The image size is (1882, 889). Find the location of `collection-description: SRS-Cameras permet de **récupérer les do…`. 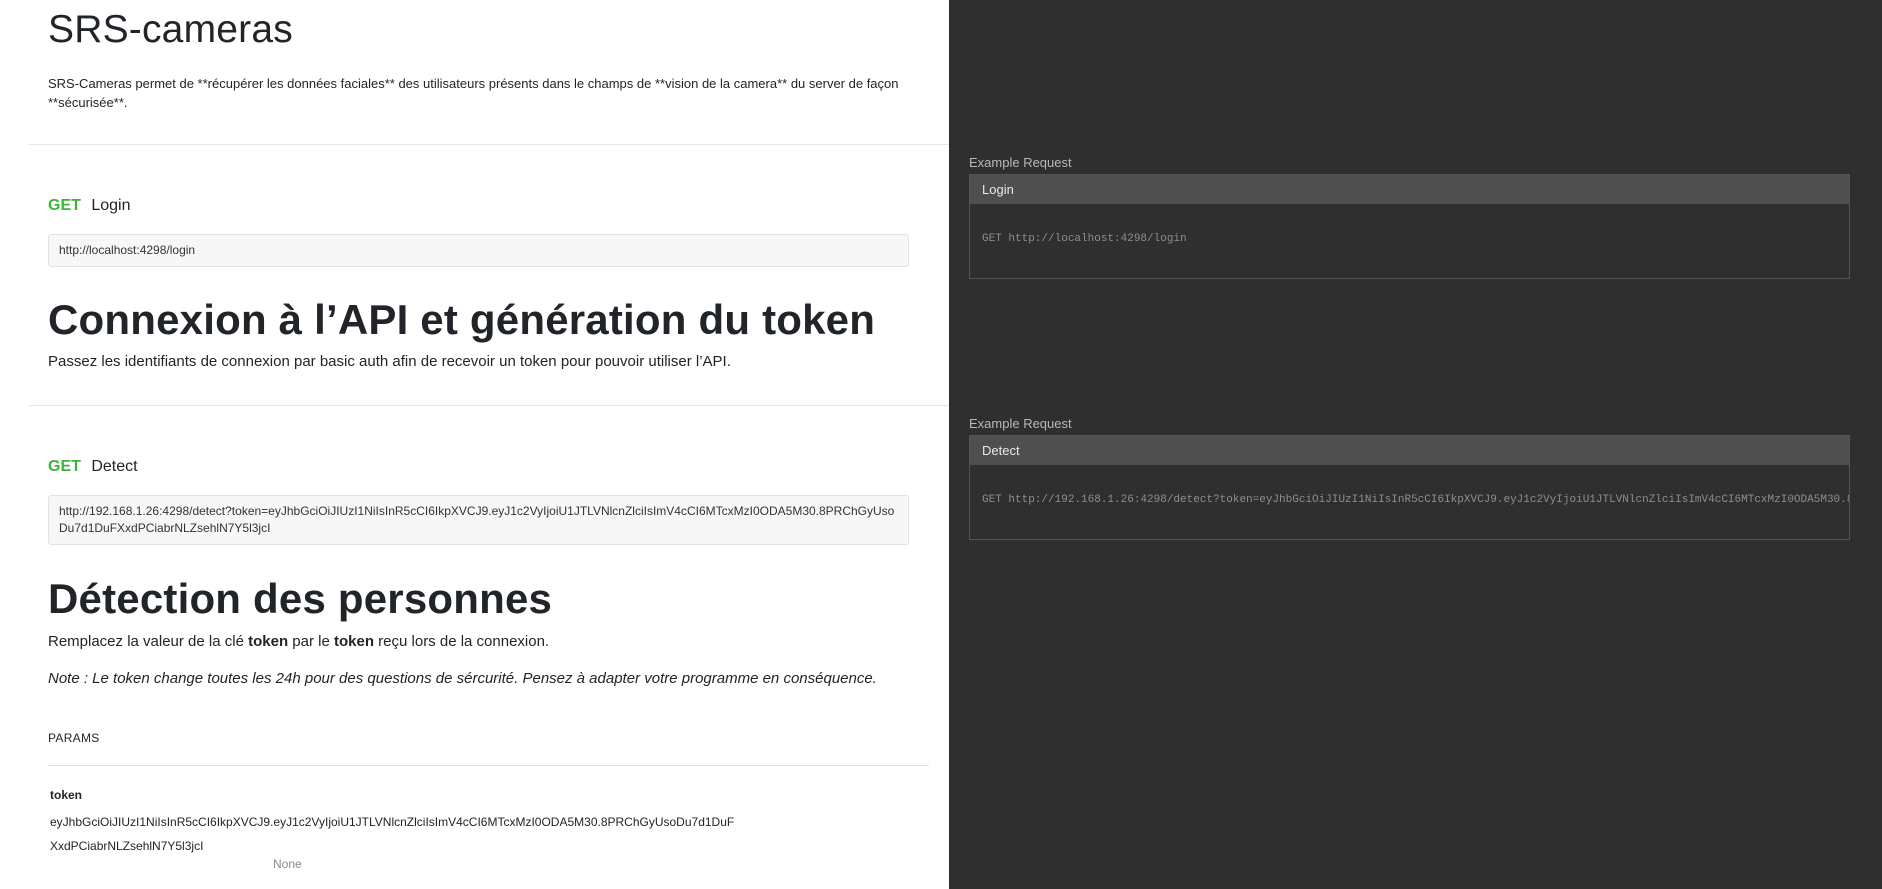

collection-description: SRS-Cameras permet de **récupérer les do… is located at coordinates (473, 93).